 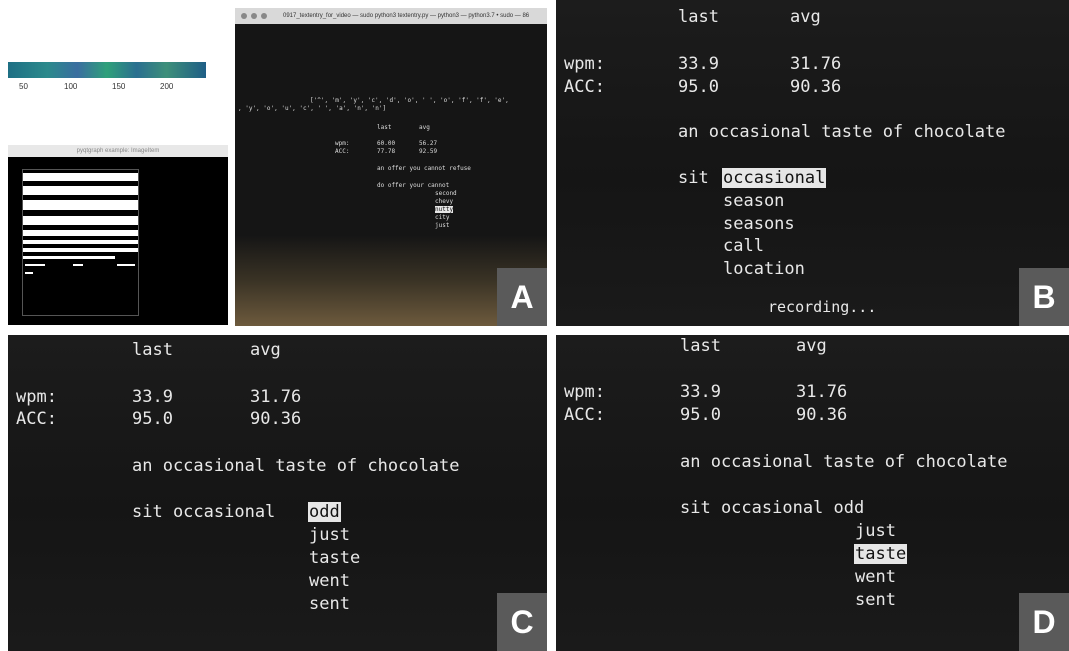 I want to click on strip-tick: 150, so click(x=119, y=86).